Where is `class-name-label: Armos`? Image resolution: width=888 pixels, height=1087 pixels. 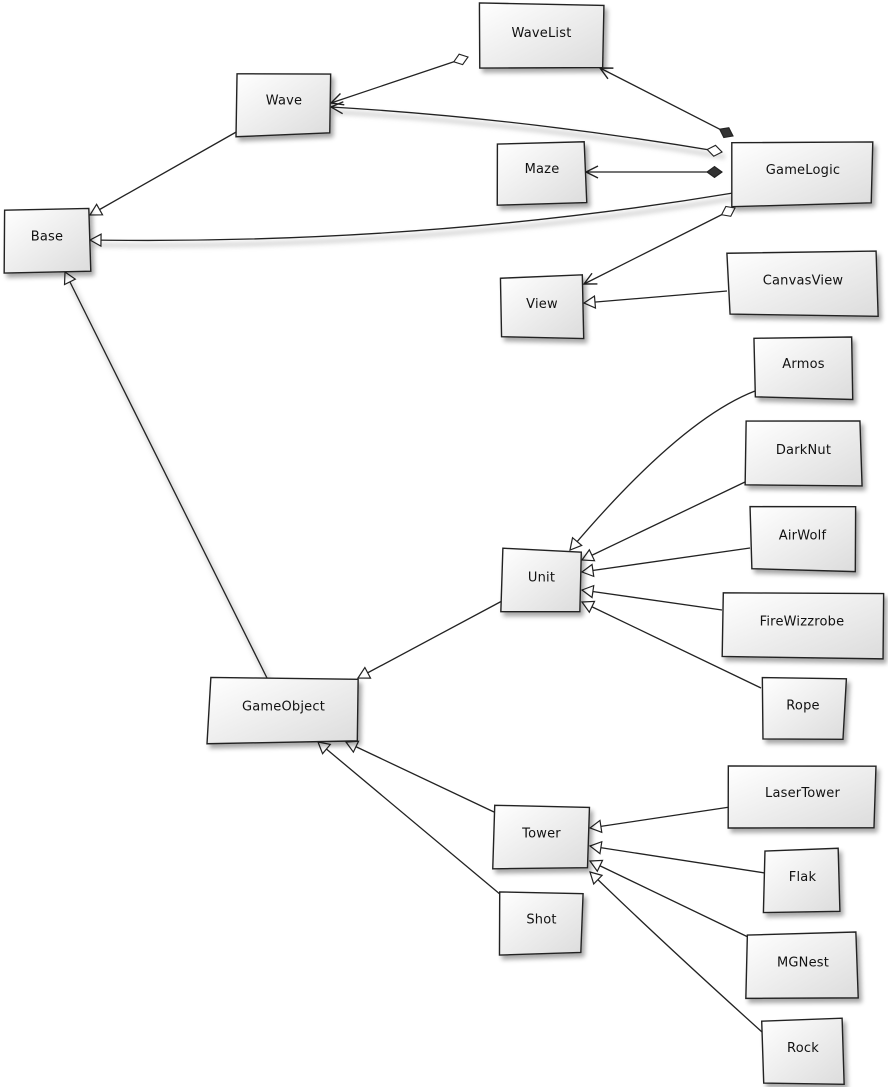 class-name-label: Armos is located at coordinates (803, 364).